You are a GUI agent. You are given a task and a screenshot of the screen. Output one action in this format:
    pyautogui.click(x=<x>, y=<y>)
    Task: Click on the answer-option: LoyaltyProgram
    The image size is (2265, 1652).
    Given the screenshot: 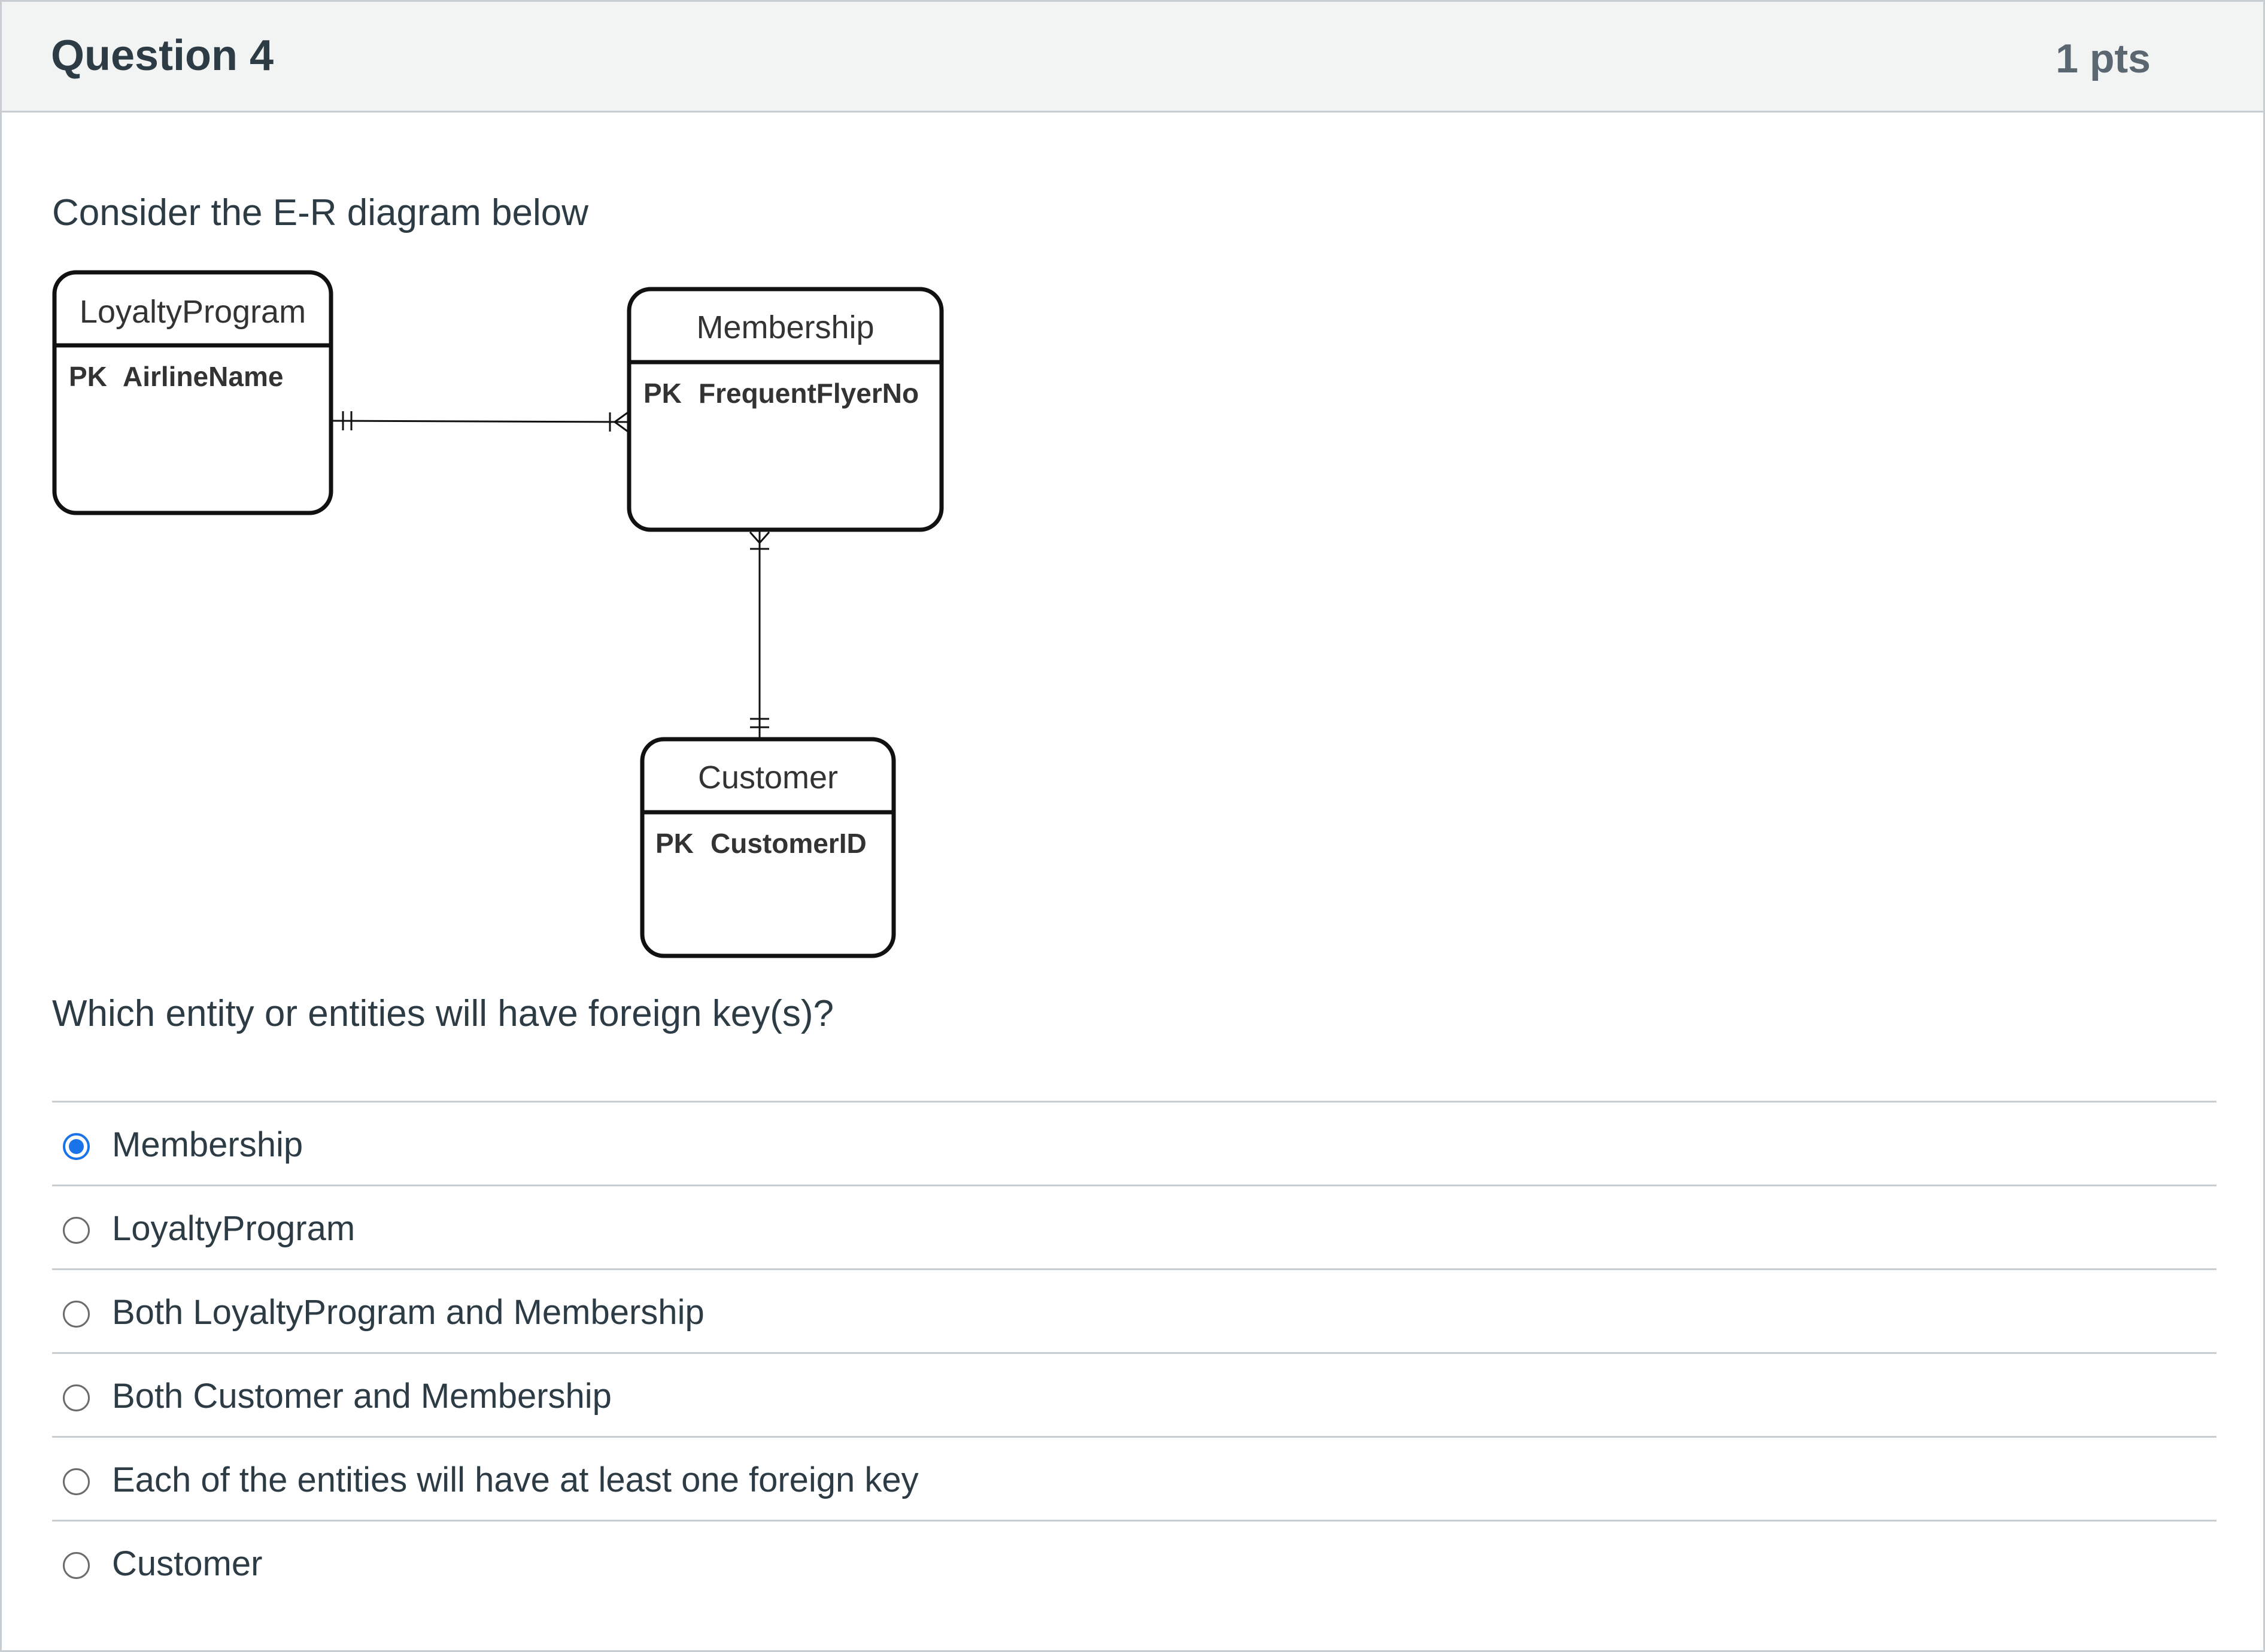 What is the action you would take?
    pyautogui.click(x=1135, y=1226)
    